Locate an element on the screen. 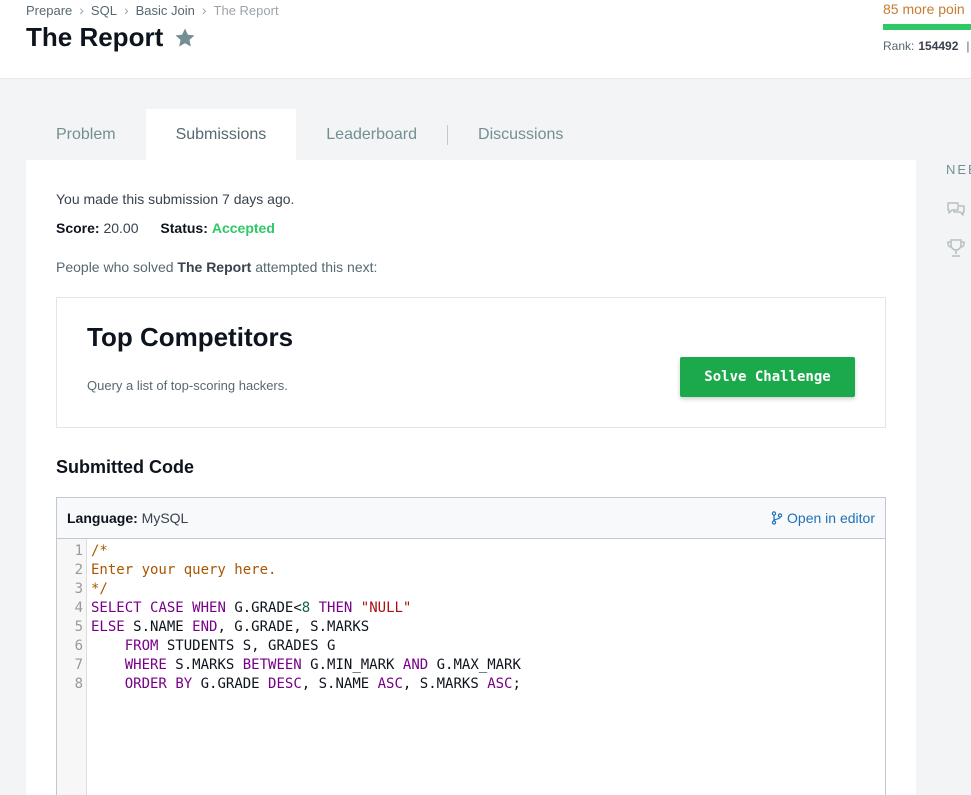 The width and height of the screenshot is (971, 795). line-number: 4 is located at coordinates (78, 608).